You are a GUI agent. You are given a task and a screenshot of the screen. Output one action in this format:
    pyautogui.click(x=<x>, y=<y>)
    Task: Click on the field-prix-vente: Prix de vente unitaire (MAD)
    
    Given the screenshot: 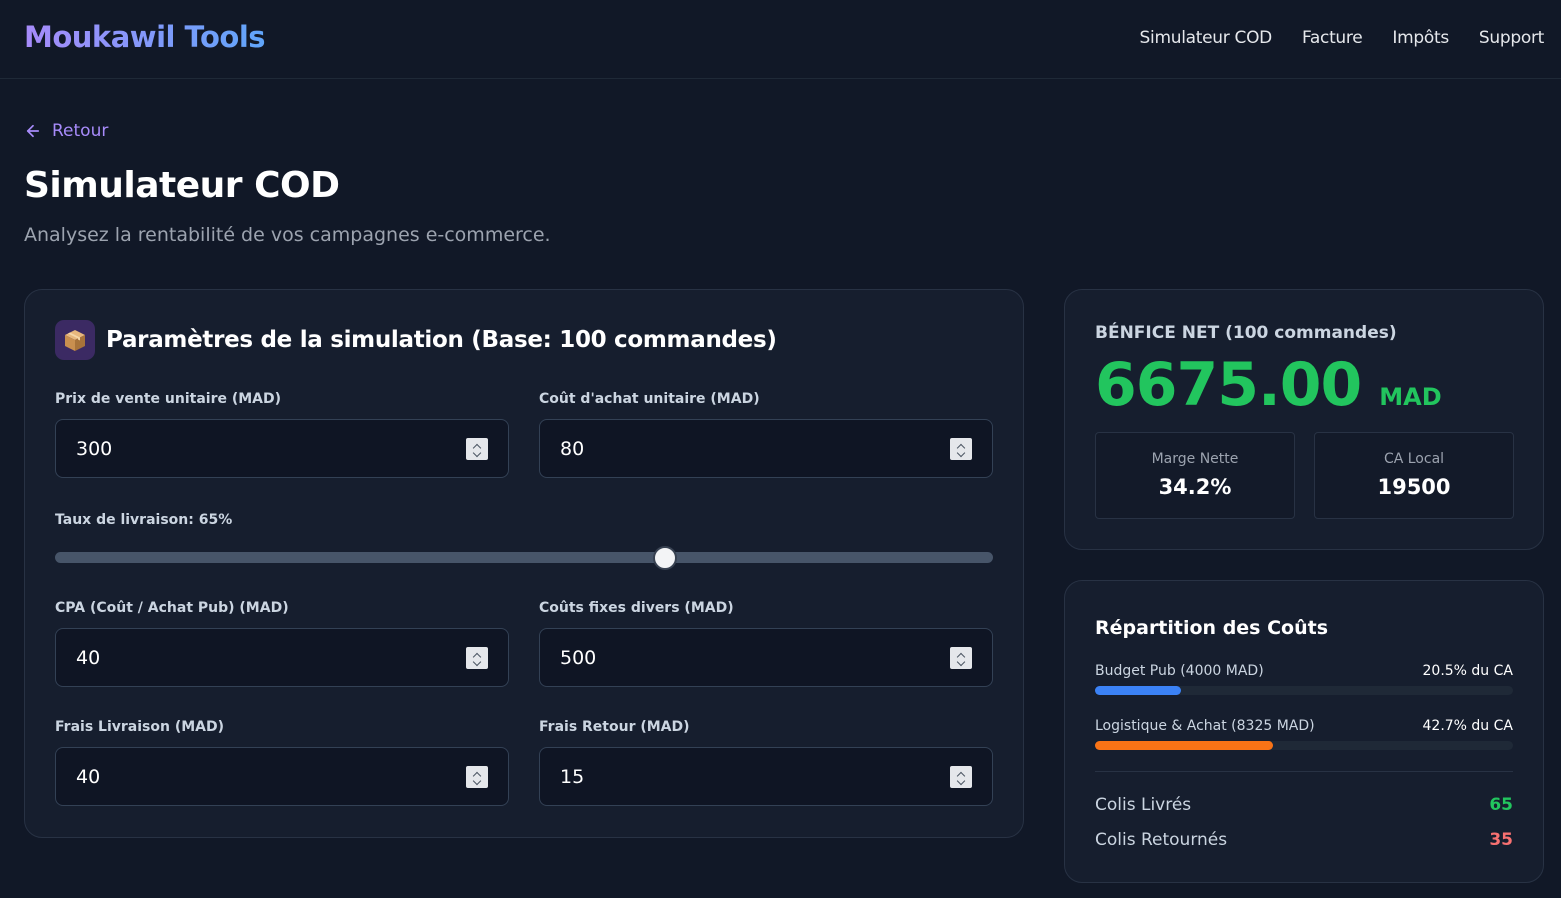 What is the action you would take?
    pyautogui.click(x=282, y=434)
    